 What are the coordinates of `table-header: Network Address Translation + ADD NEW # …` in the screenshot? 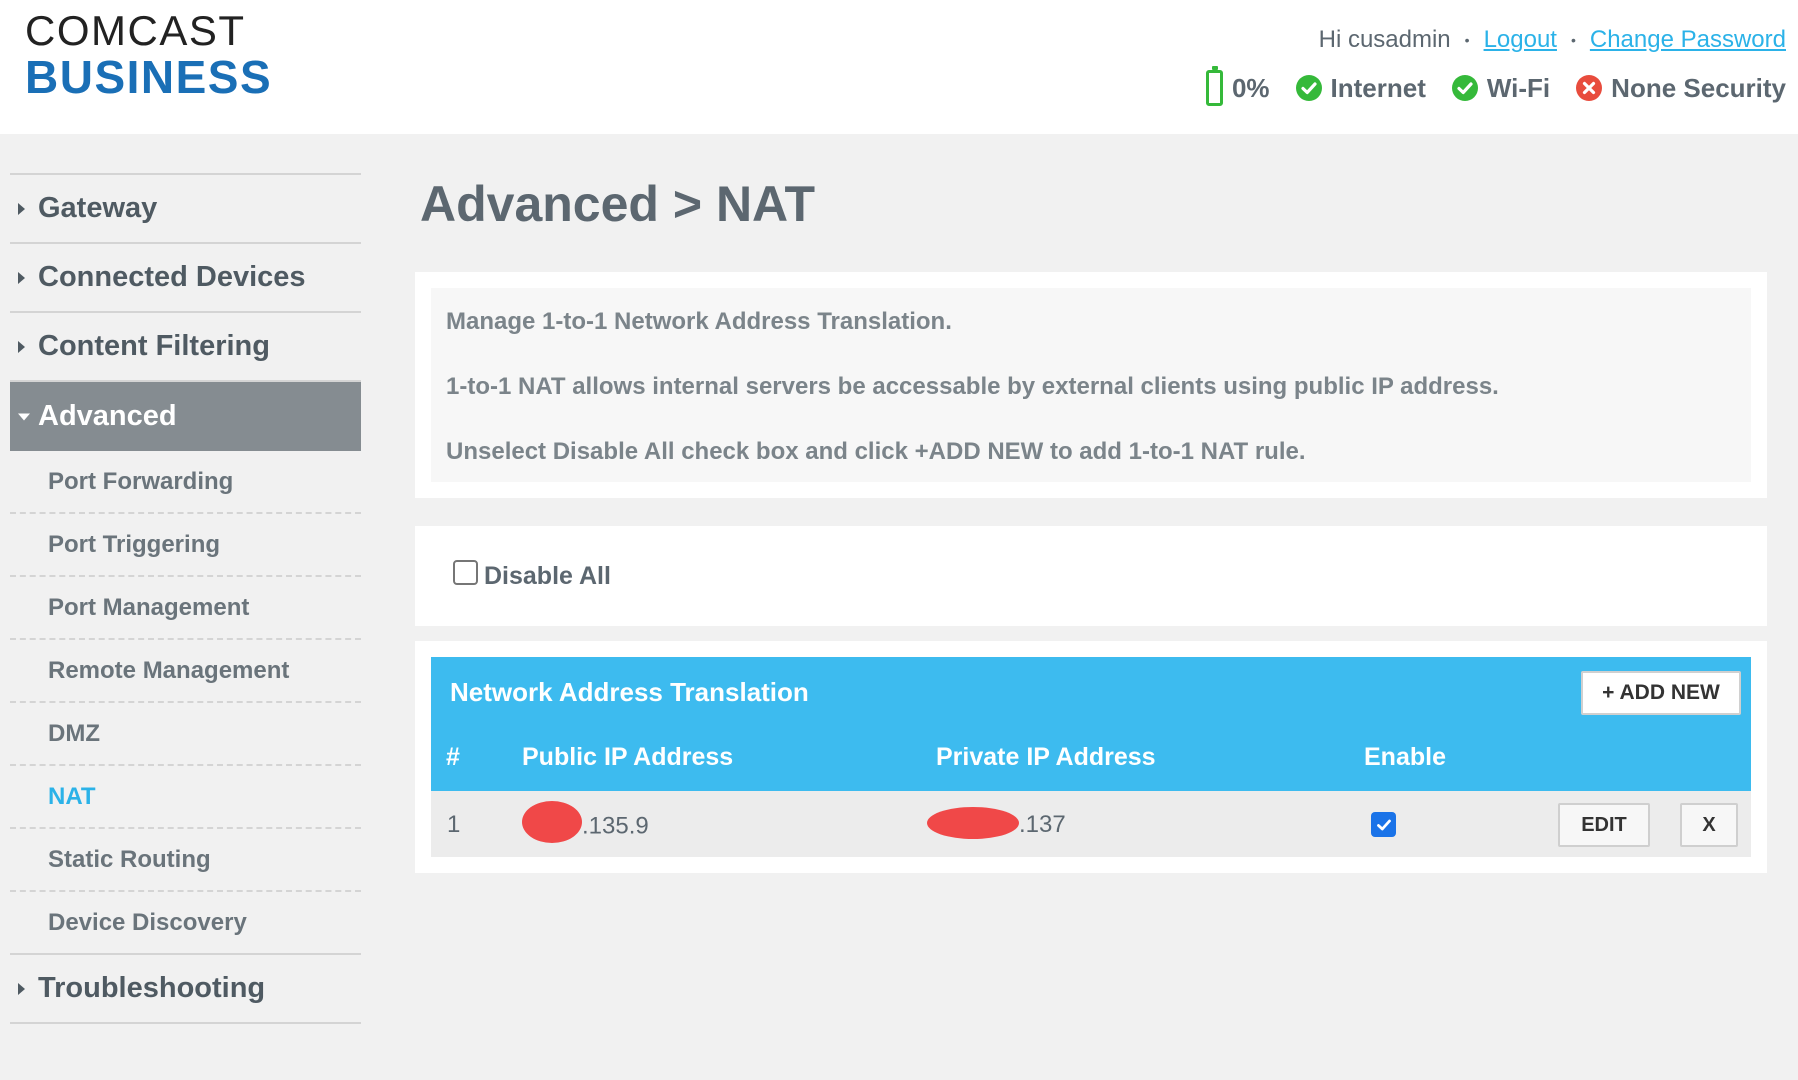 It's located at (1091, 723).